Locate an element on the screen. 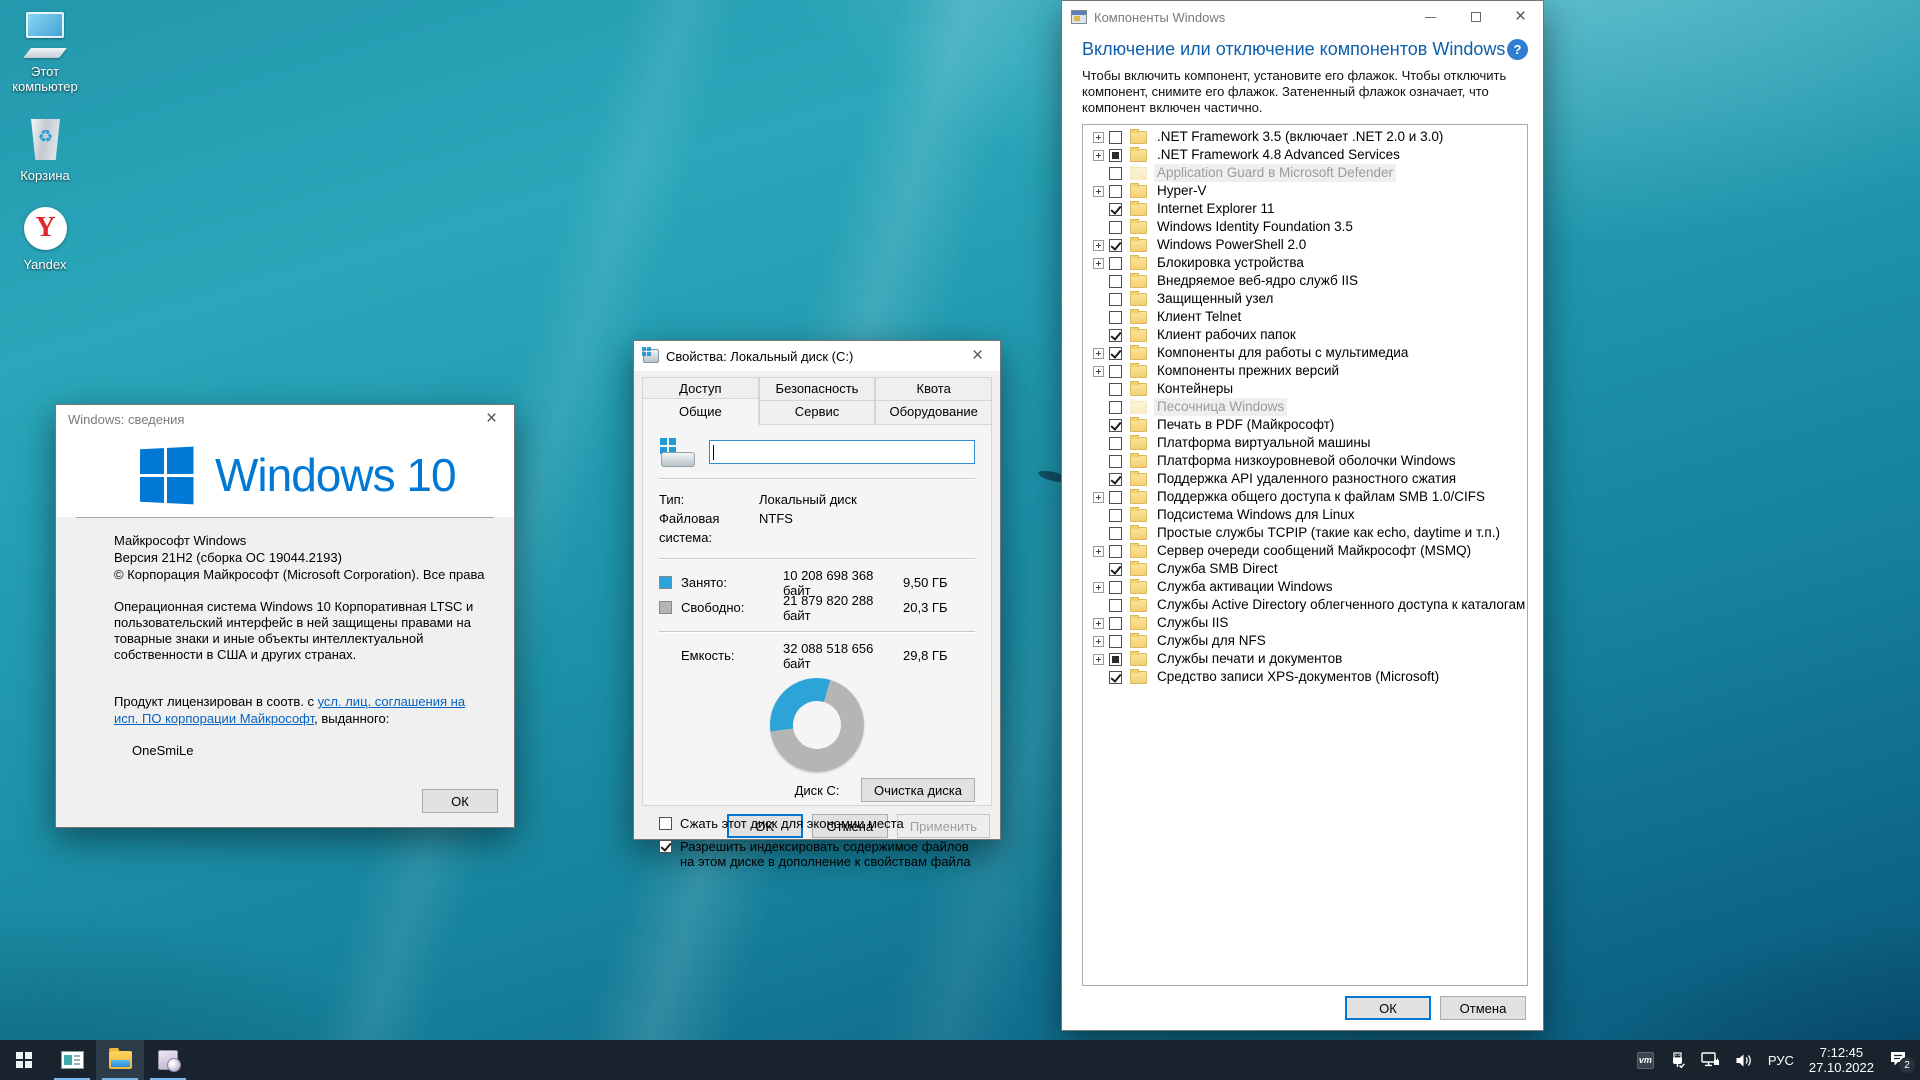  feature-item: Службы для NFS is located at coordinates (1307, 641).